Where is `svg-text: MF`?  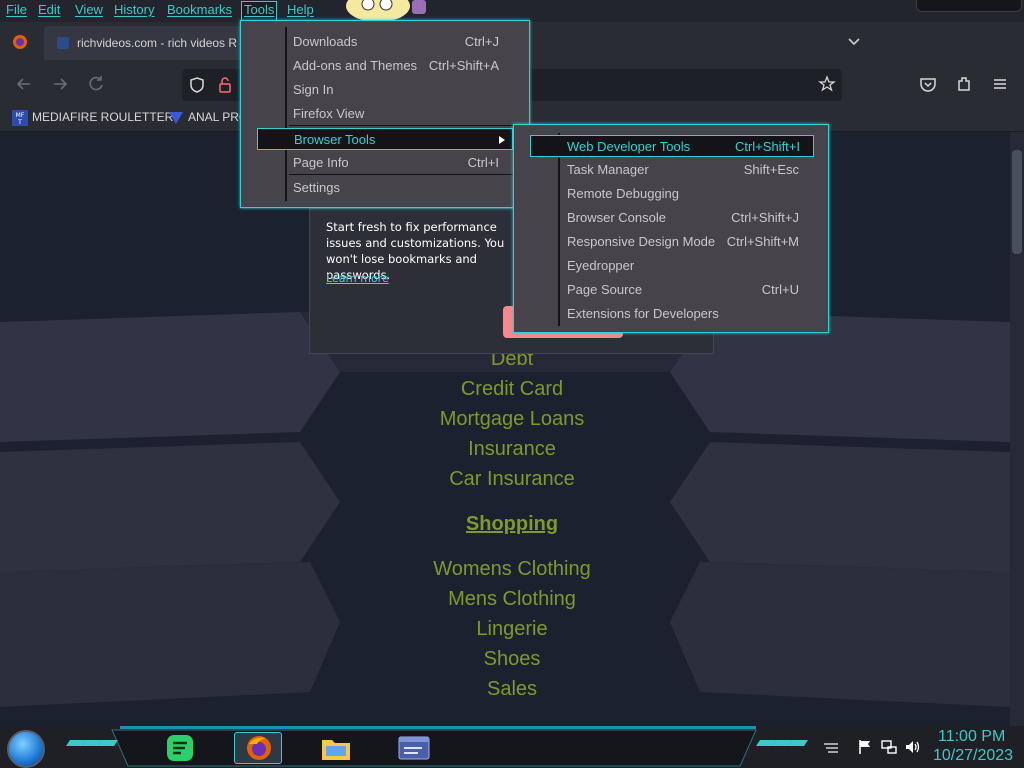 svg-text: MF is located at coordinates (20, 115).